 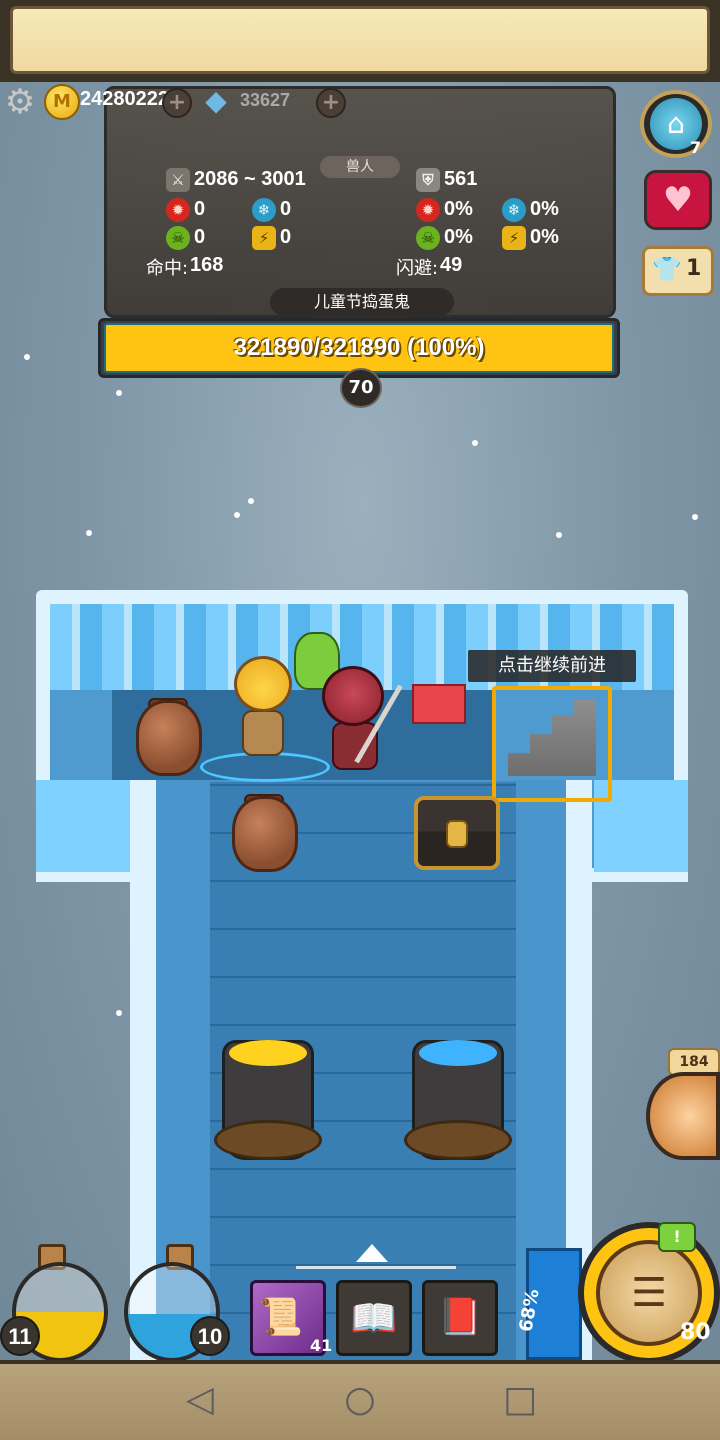 I want to click on accuracy-label: 命中:, so click(x=167, y=268).